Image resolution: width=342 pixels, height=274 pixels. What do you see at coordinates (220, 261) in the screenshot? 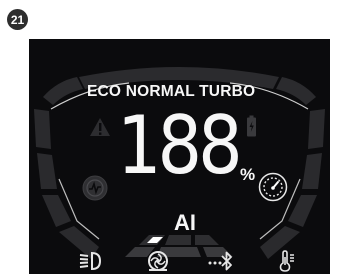
I see `bluetooth-icon` at bounding box center [220, 261].